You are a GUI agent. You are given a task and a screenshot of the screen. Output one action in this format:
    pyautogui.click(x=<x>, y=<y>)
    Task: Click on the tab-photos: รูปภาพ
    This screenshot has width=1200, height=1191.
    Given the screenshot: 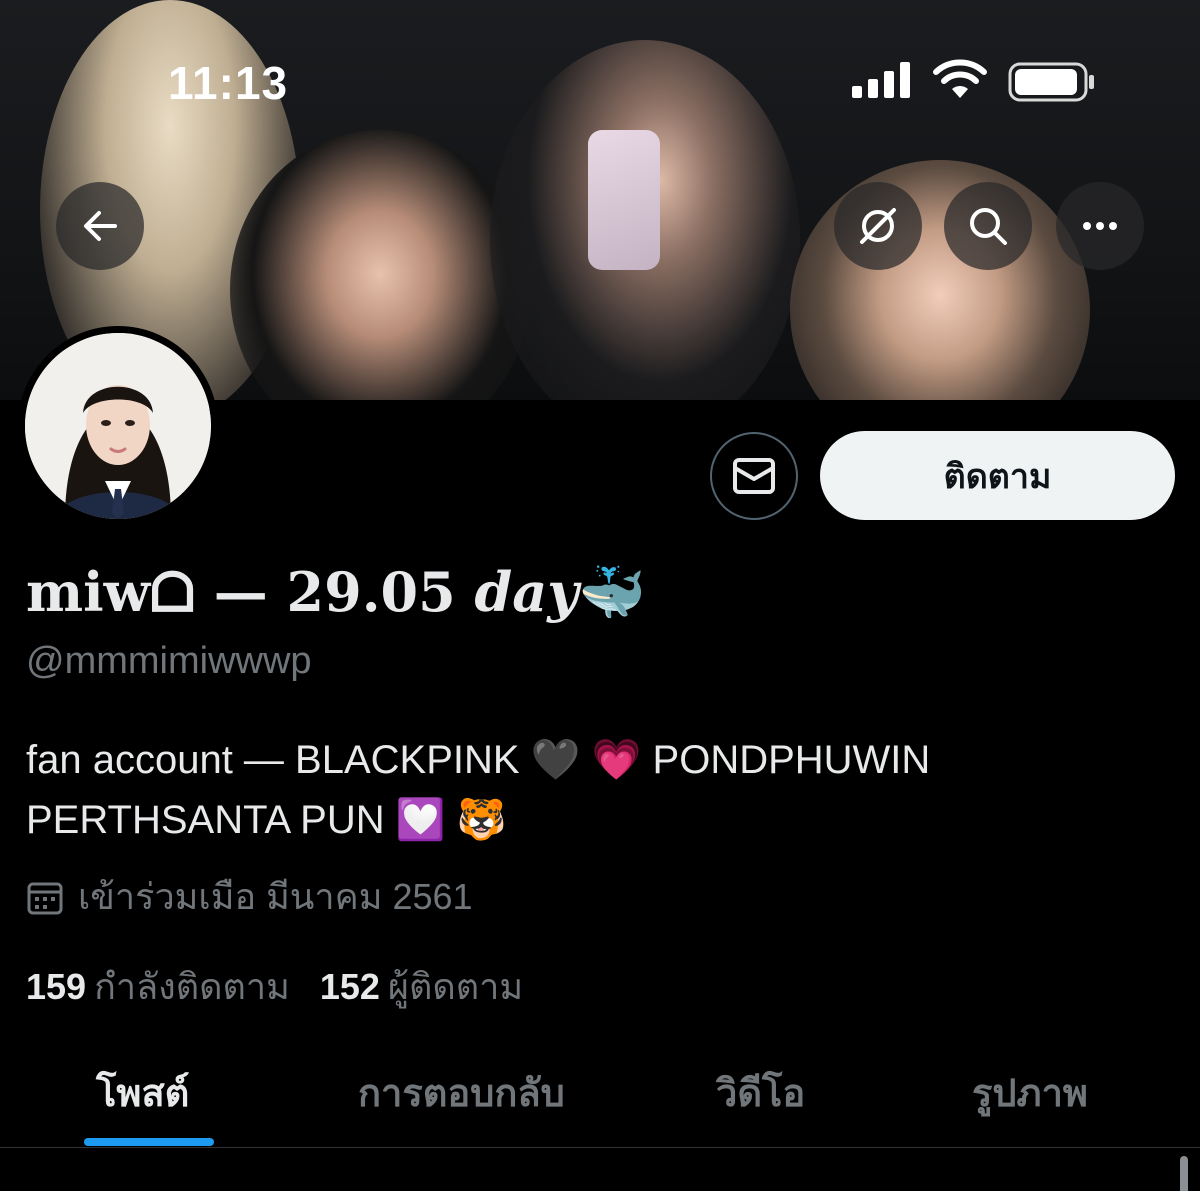 What is the action you would take?
    pyautogui.click(x=1030, y=1092)
    